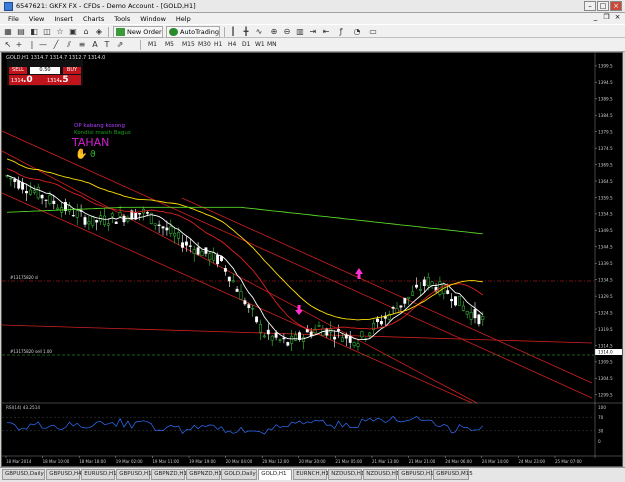 This screenshot has height=482, width=625. I want to click on fibonacci-icon: ≡, so click(82, 45).